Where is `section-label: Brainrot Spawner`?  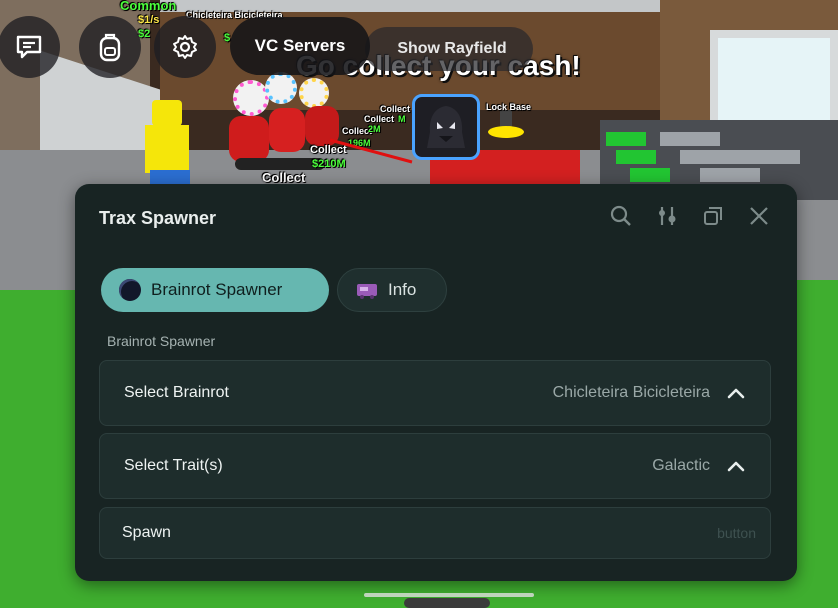 section-label: Brainrot Spawner is located at coordinates (161, 341).